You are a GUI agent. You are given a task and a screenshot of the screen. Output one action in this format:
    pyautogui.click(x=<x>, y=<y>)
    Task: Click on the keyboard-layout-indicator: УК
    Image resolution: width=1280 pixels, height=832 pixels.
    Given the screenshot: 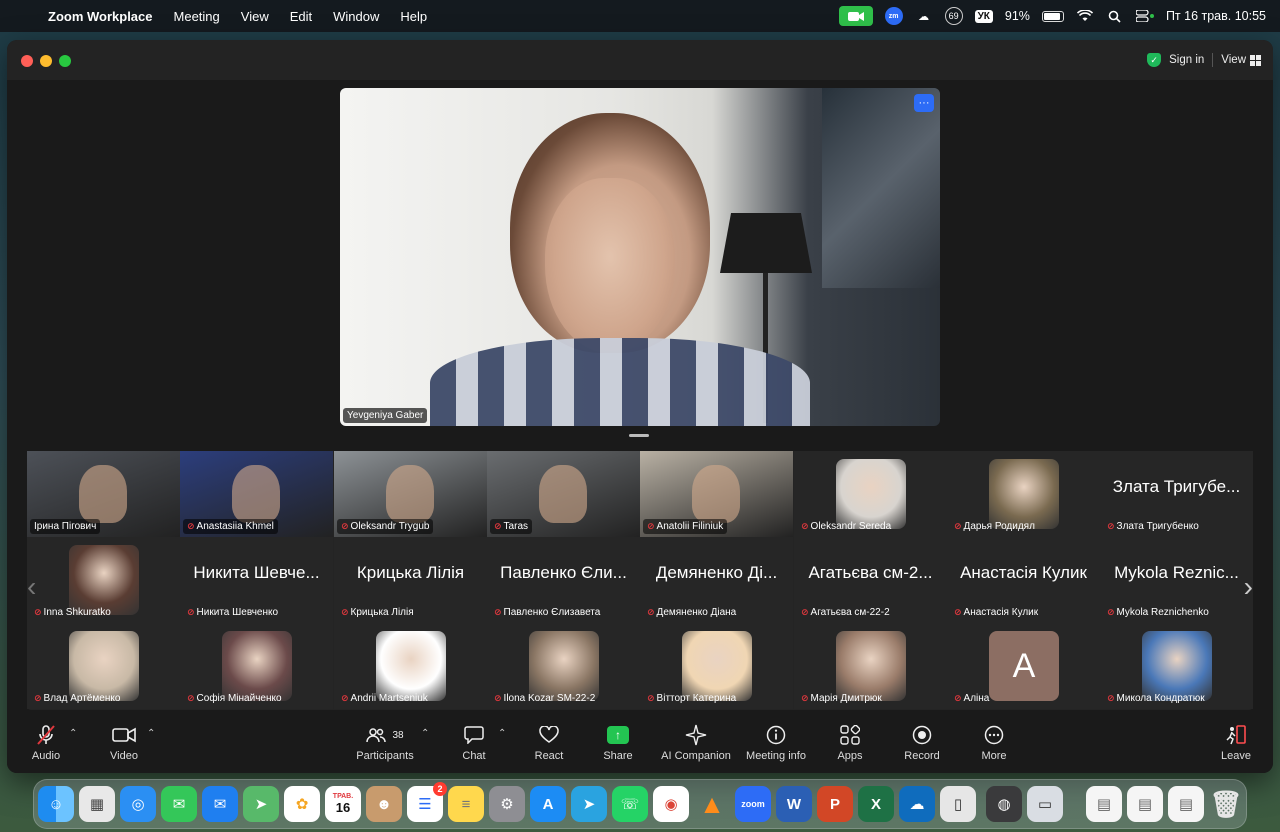 What is the action you would take?
    pyautogui.click(x=983, y=16)
    